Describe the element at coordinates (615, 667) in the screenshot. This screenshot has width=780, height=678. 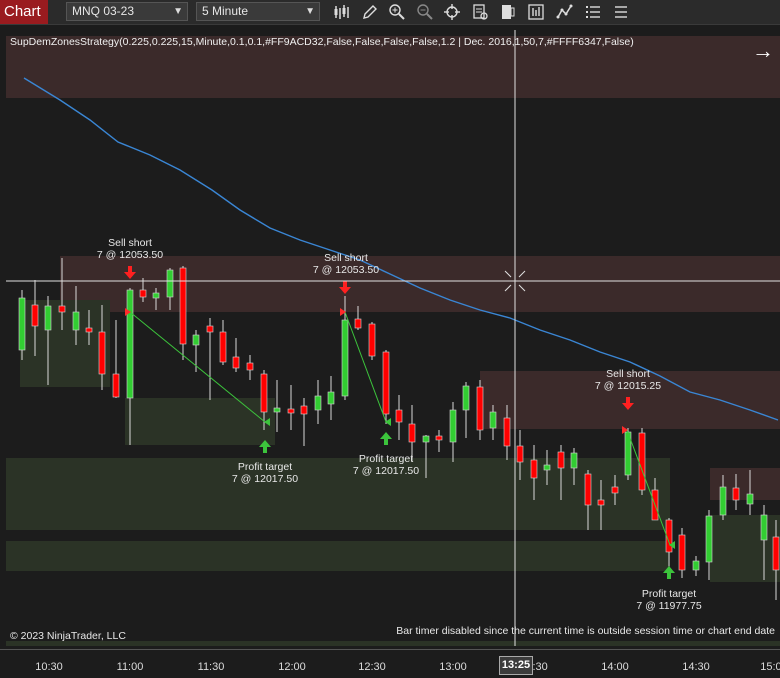
I see `time-axis-label: 14:00` at that location.